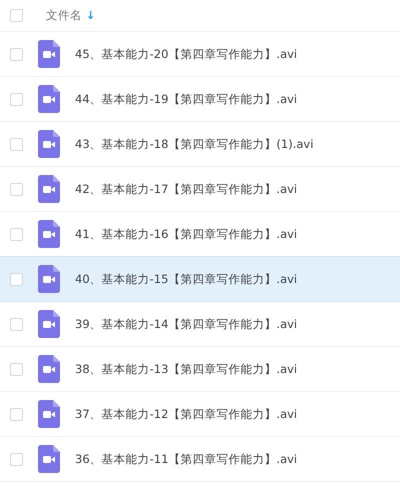 This screenshot has height=487, width=400. What do you see at coordinates (186, 54) in the screenshot?
I see `file-name: 45、基本能力-20【第四章写作能力】.avi` at bounding box center [186, 54].